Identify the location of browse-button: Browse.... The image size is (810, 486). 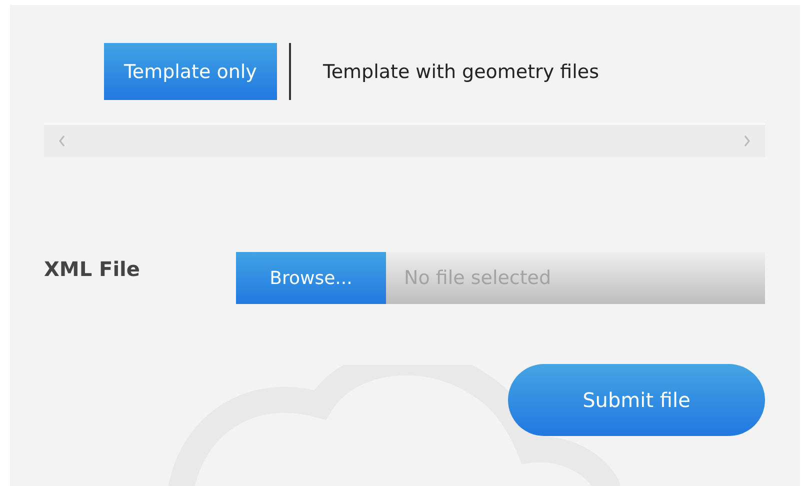
(311, 278).